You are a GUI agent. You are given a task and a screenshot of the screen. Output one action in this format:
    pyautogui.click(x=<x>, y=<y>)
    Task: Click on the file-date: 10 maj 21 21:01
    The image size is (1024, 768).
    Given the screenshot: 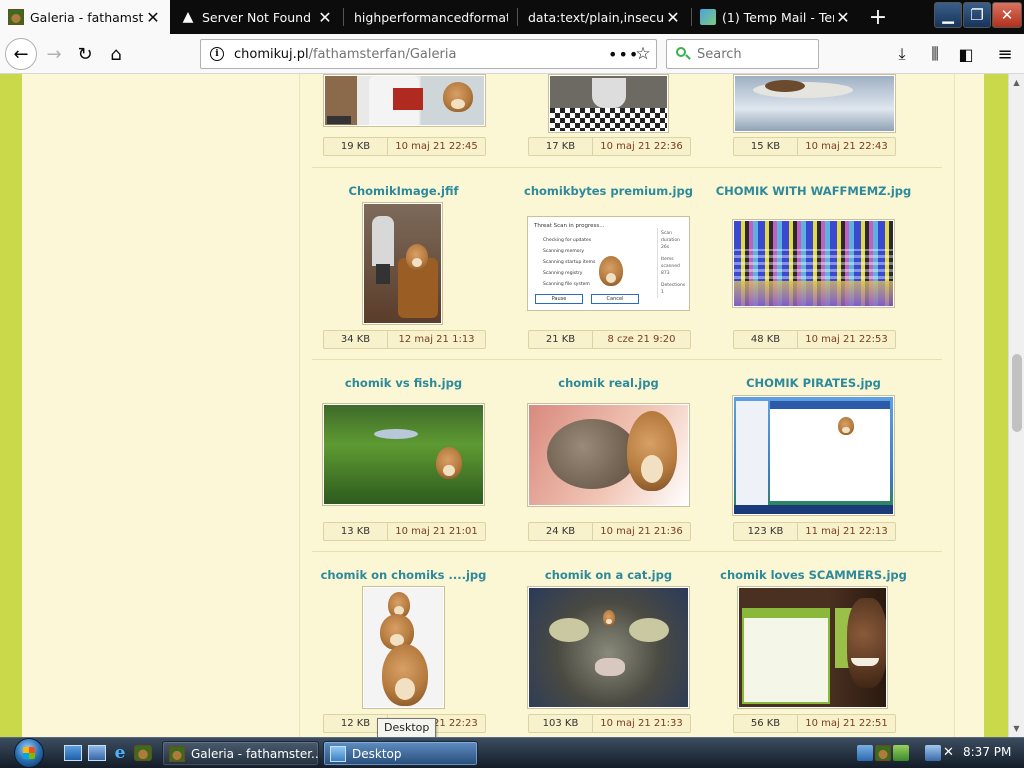 What is the action you would take?
    pyautogui.click(x=436, y=531)
    